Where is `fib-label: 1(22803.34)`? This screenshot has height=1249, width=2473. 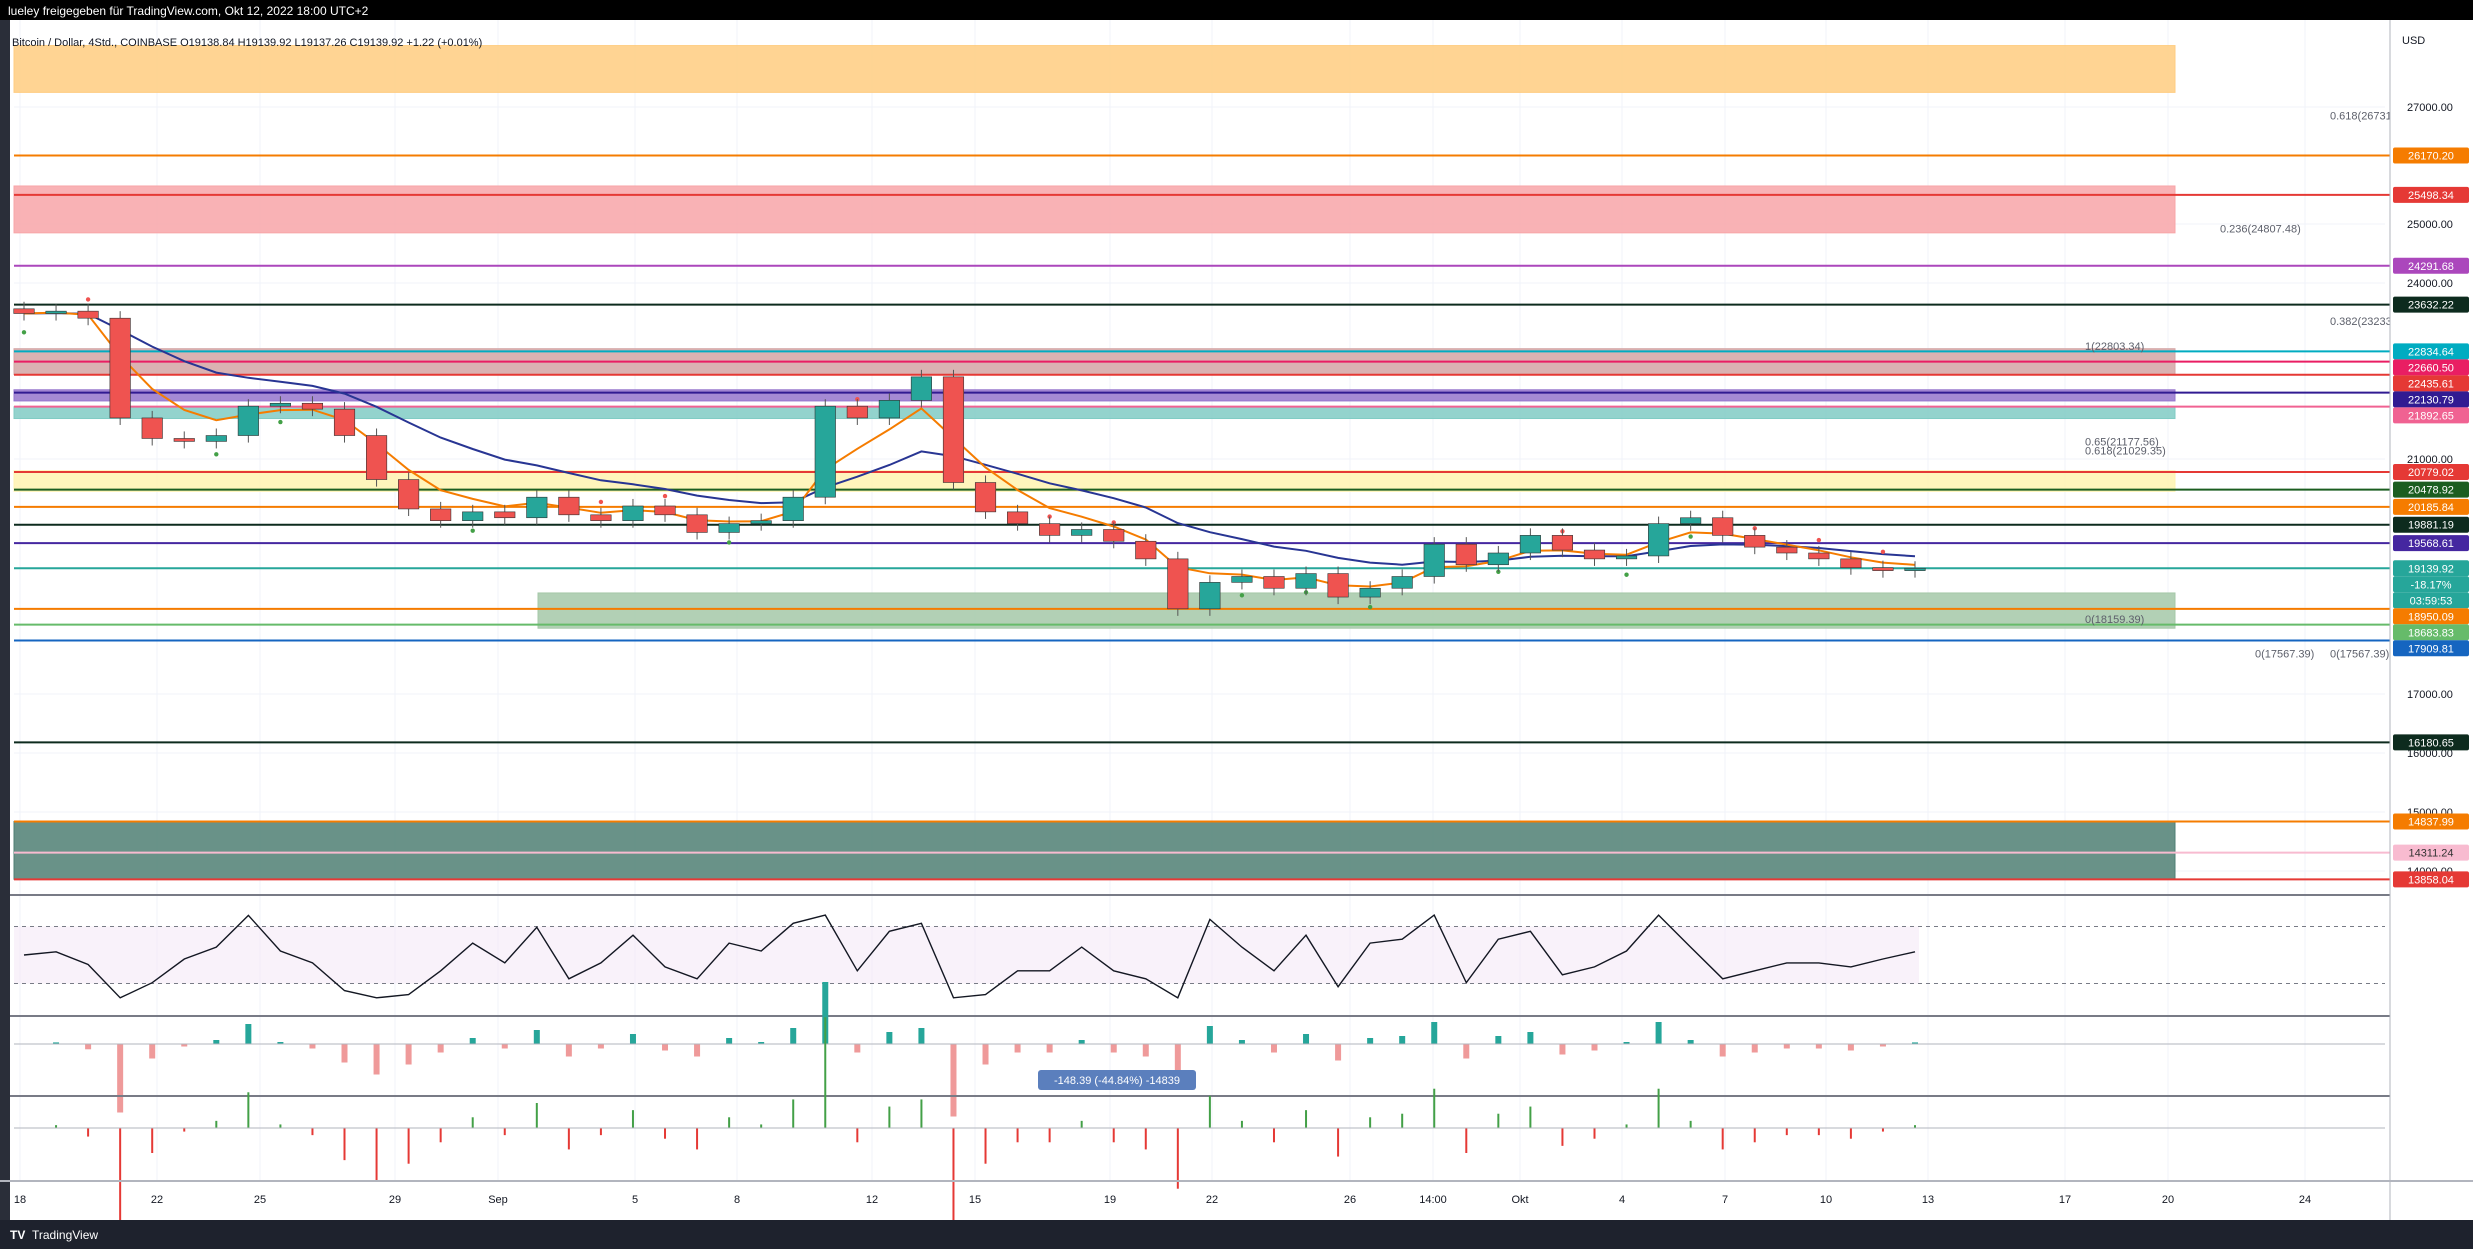 fib-label: 1(22803.34) is located at coordinates (2114, 347).